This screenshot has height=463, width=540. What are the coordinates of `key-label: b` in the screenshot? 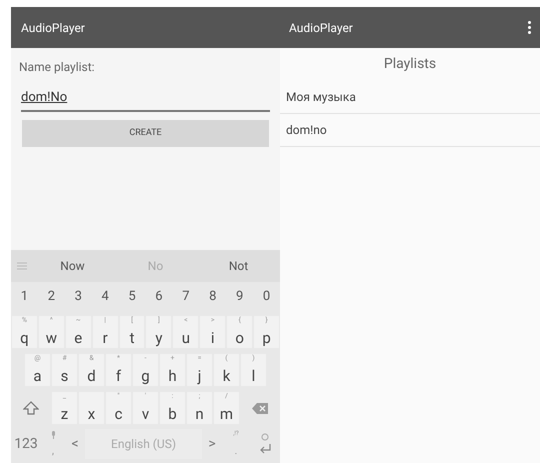 It's located at (172, 414).